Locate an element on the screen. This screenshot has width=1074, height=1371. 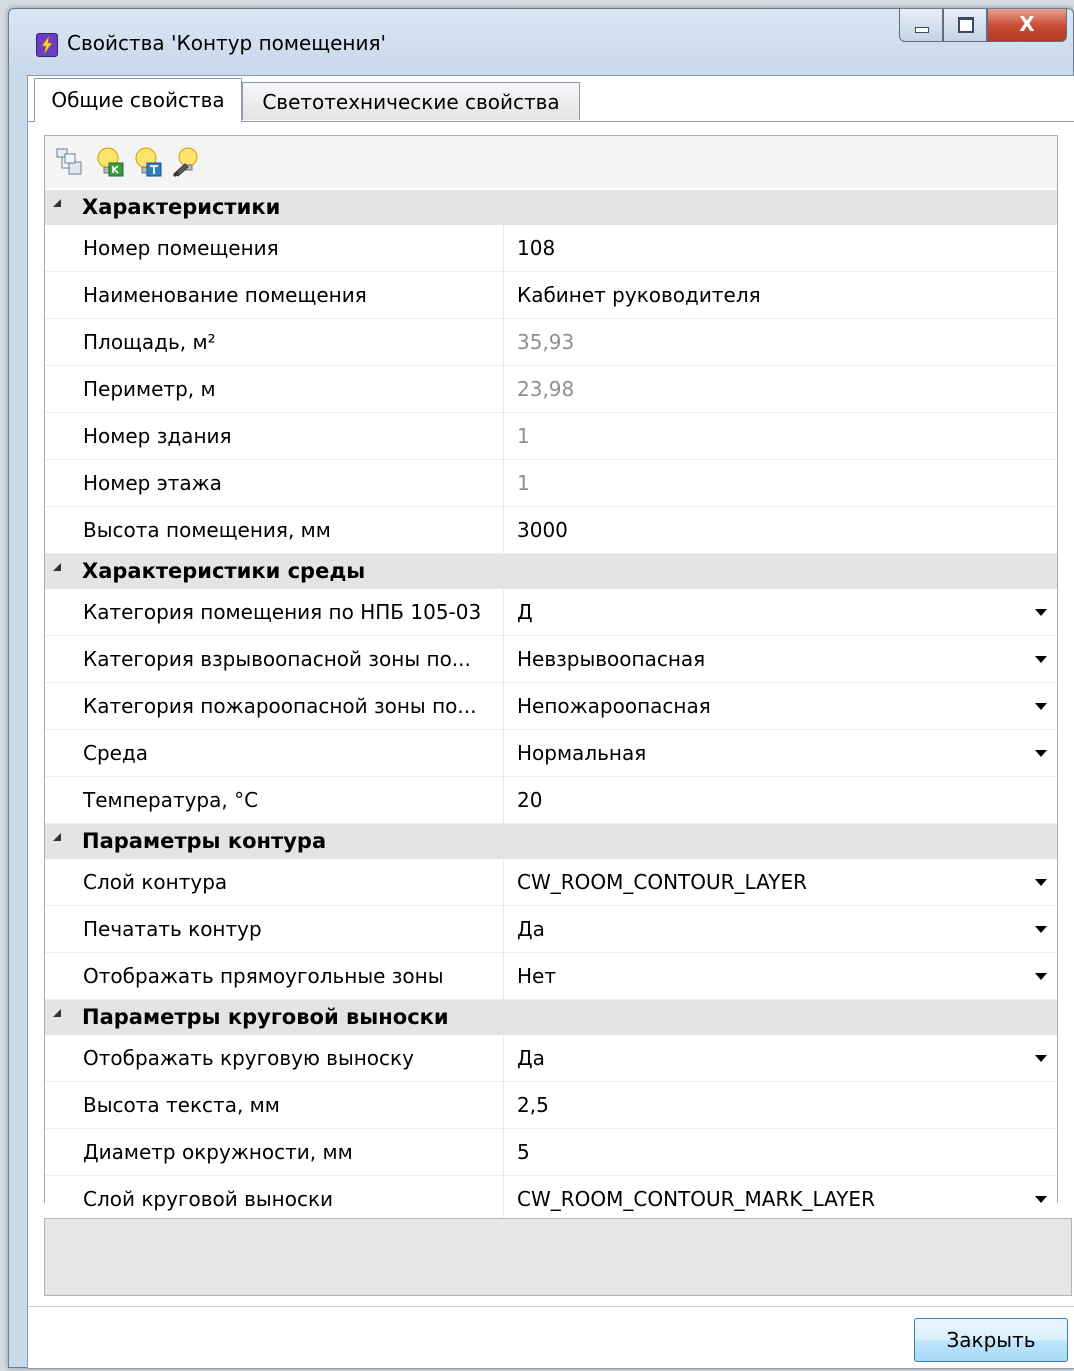
property-name: Наименование помещения is located at coordinates (293, 295).